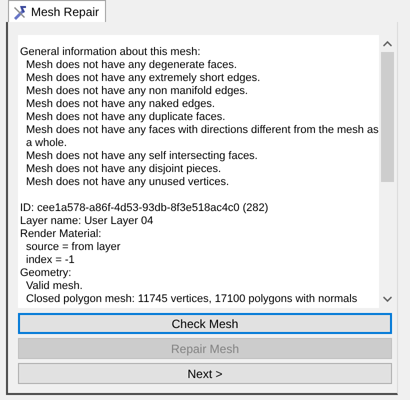  I want to click on report-line: General information about this mesh:, so click(111, 52).